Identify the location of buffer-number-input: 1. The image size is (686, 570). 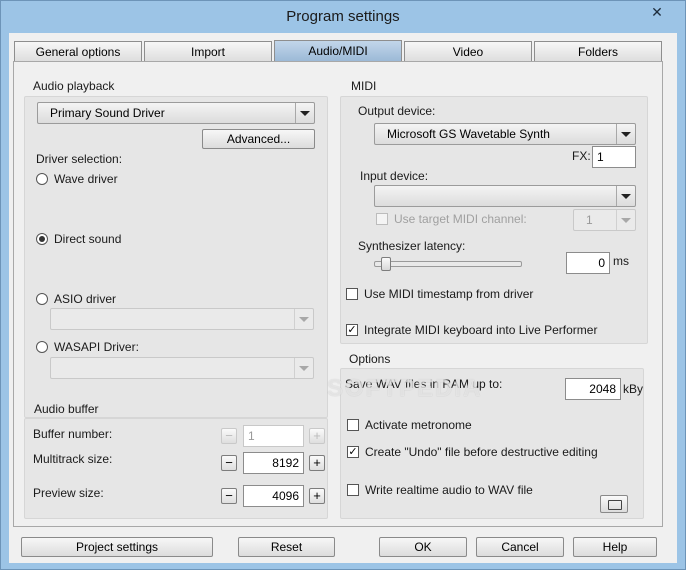
(273, 436).